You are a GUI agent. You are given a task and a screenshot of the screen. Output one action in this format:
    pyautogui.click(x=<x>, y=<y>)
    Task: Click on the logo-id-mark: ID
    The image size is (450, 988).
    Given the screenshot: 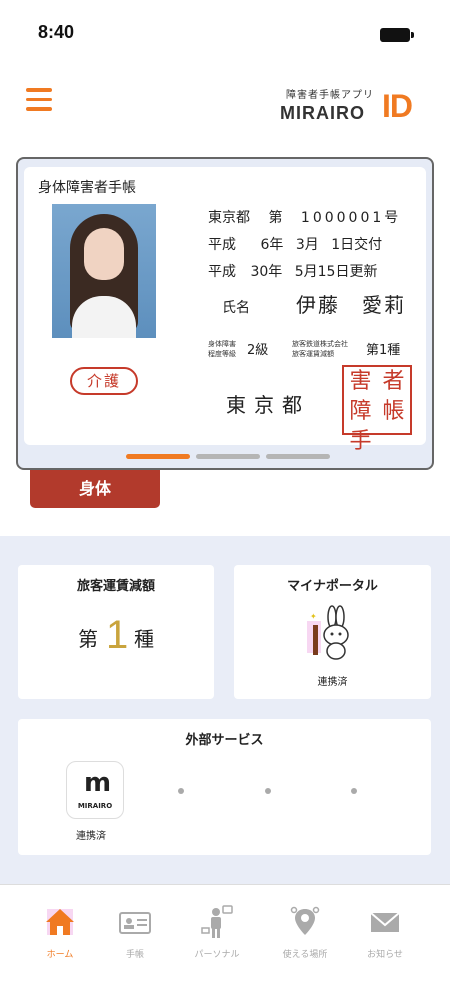 What is the action you would take?
    pyautogui.click(x=397, y=106)
    